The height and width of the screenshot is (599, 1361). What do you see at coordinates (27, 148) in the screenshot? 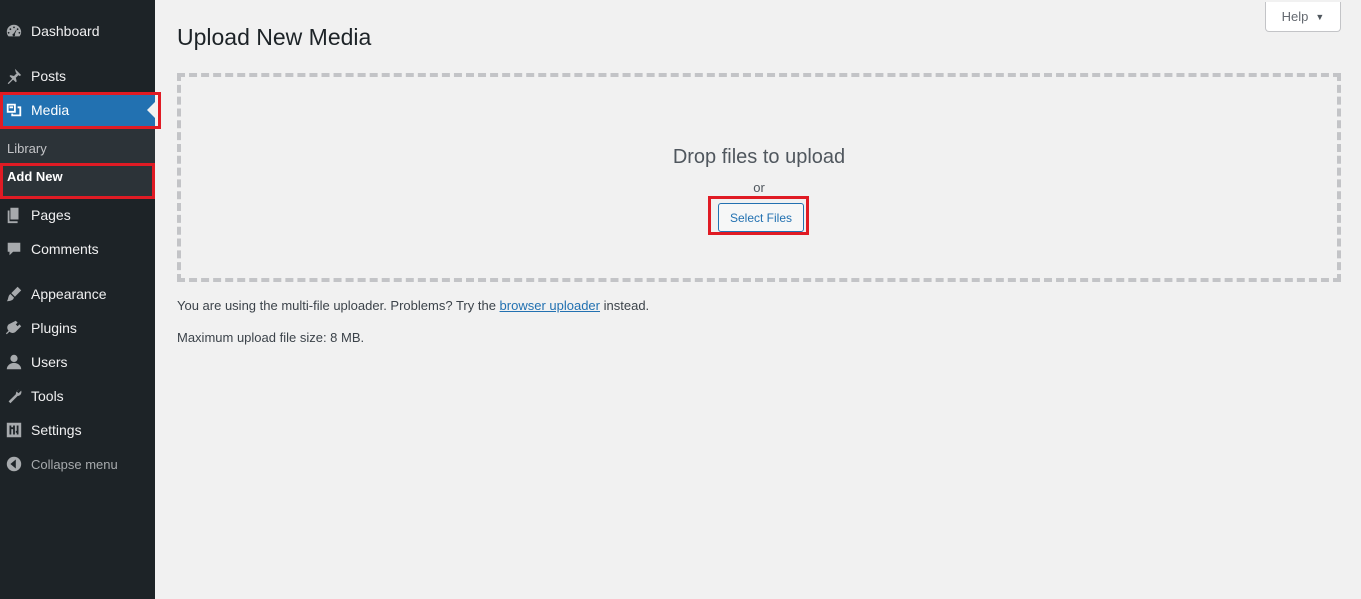
I see `submenu-item-library: Library` at bounding box center [27, 148].